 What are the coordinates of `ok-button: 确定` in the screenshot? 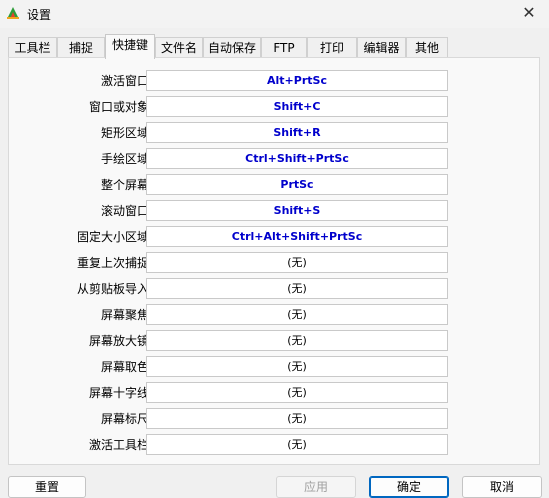 It's located at (409, 487).